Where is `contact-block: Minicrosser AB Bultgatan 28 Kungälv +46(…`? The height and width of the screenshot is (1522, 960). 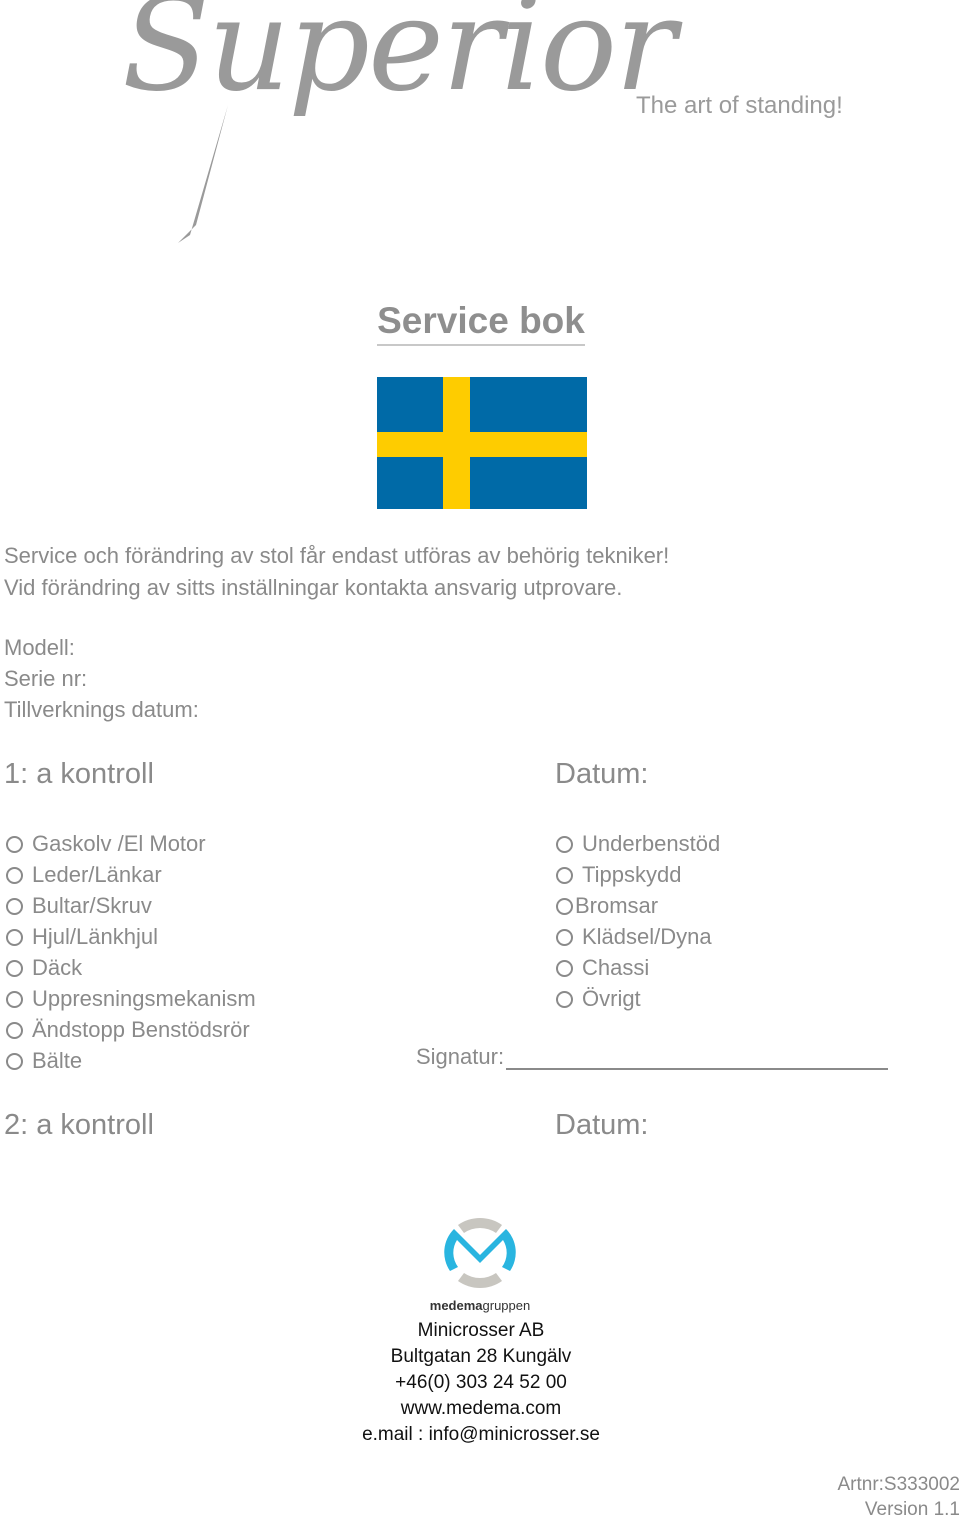 contact-block: Minicrosser AB Bultgatan 28 Kungälv +46(… is located at coordinates (480, 1383).